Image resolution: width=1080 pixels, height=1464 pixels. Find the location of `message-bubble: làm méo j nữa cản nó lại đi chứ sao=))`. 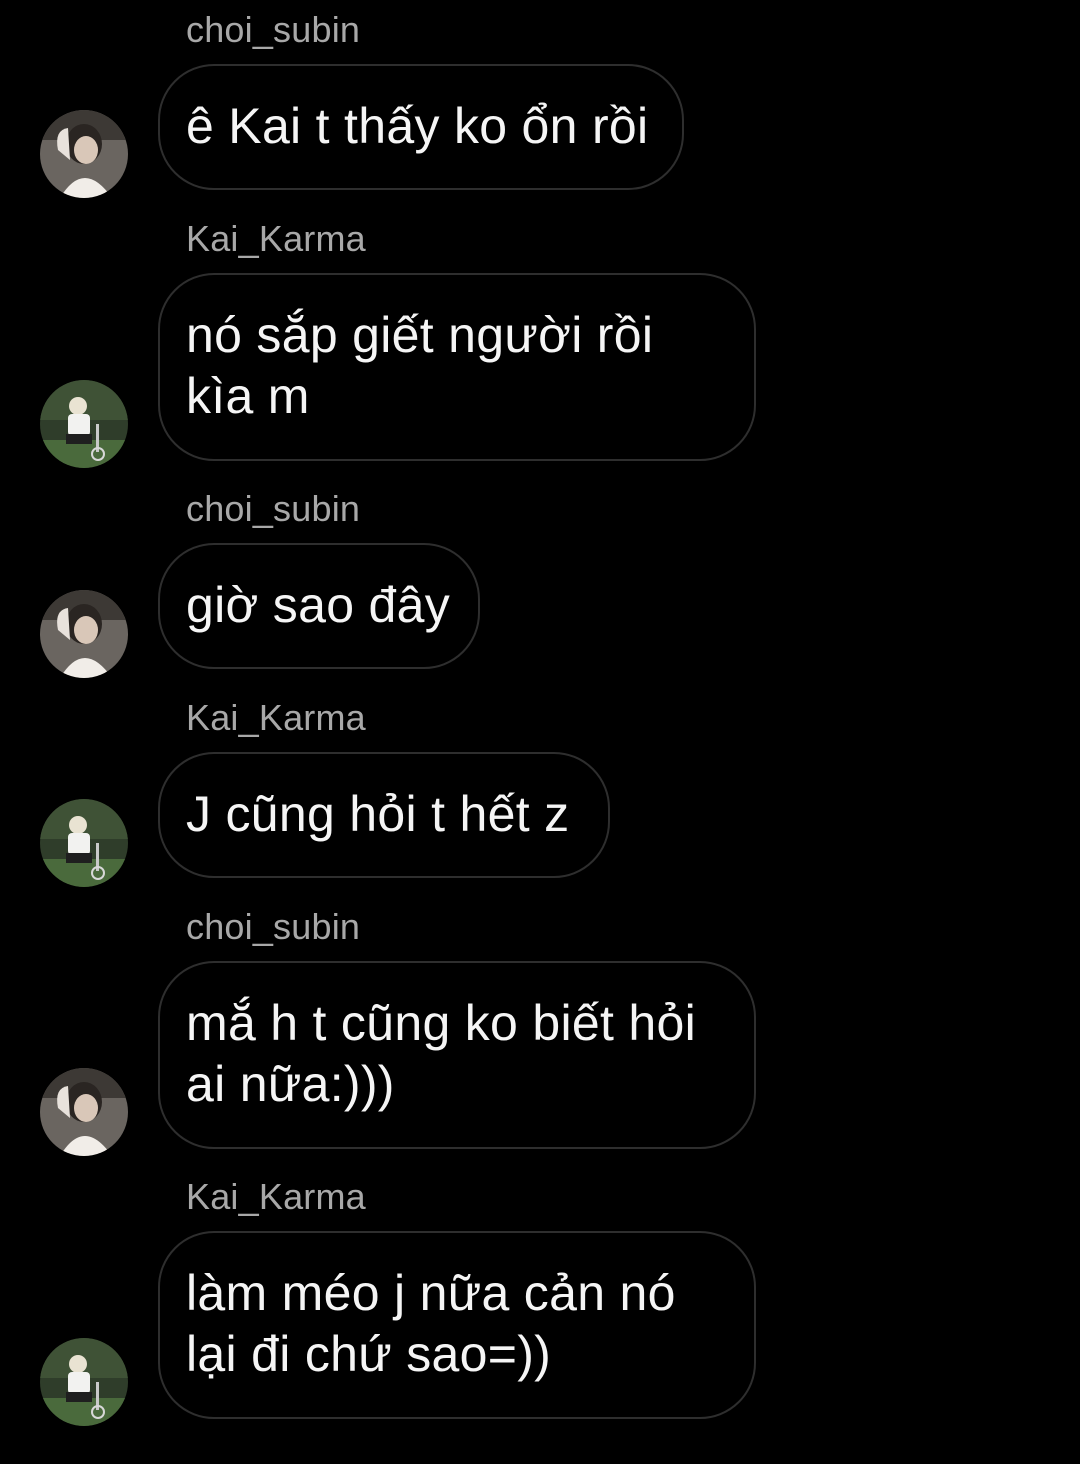

message-bubble: làm méo j nữa cản nó lại đi chứ sao=)) is located at coordinates (457, 1325).